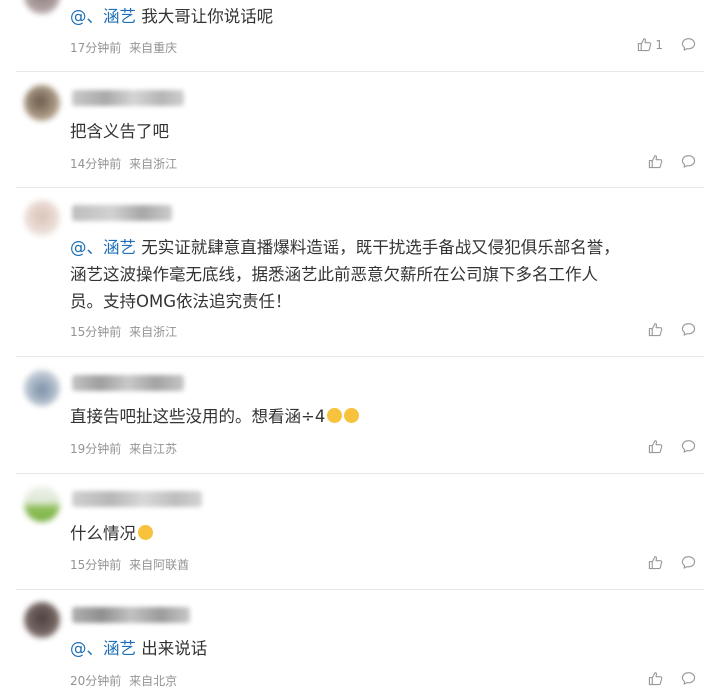 The height and width of the screenshot is (699, 720). Describe the element at coordinates (172, 648) in the screenshot. I see `comment-body: 出来说话` at that location.